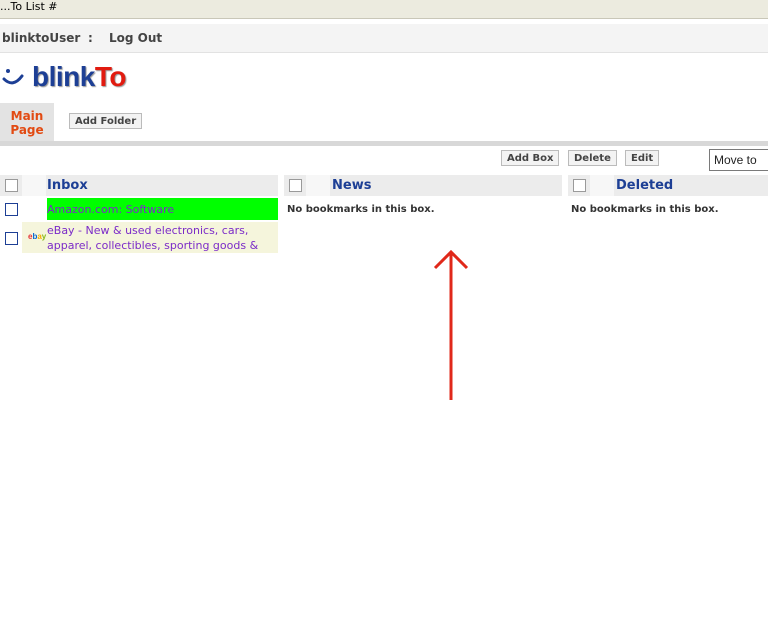 This screenshot has width=768, height=640. Describe the element at coordinates (592, 158) in the screenshot. I see `delete-button: Delete` at that location.